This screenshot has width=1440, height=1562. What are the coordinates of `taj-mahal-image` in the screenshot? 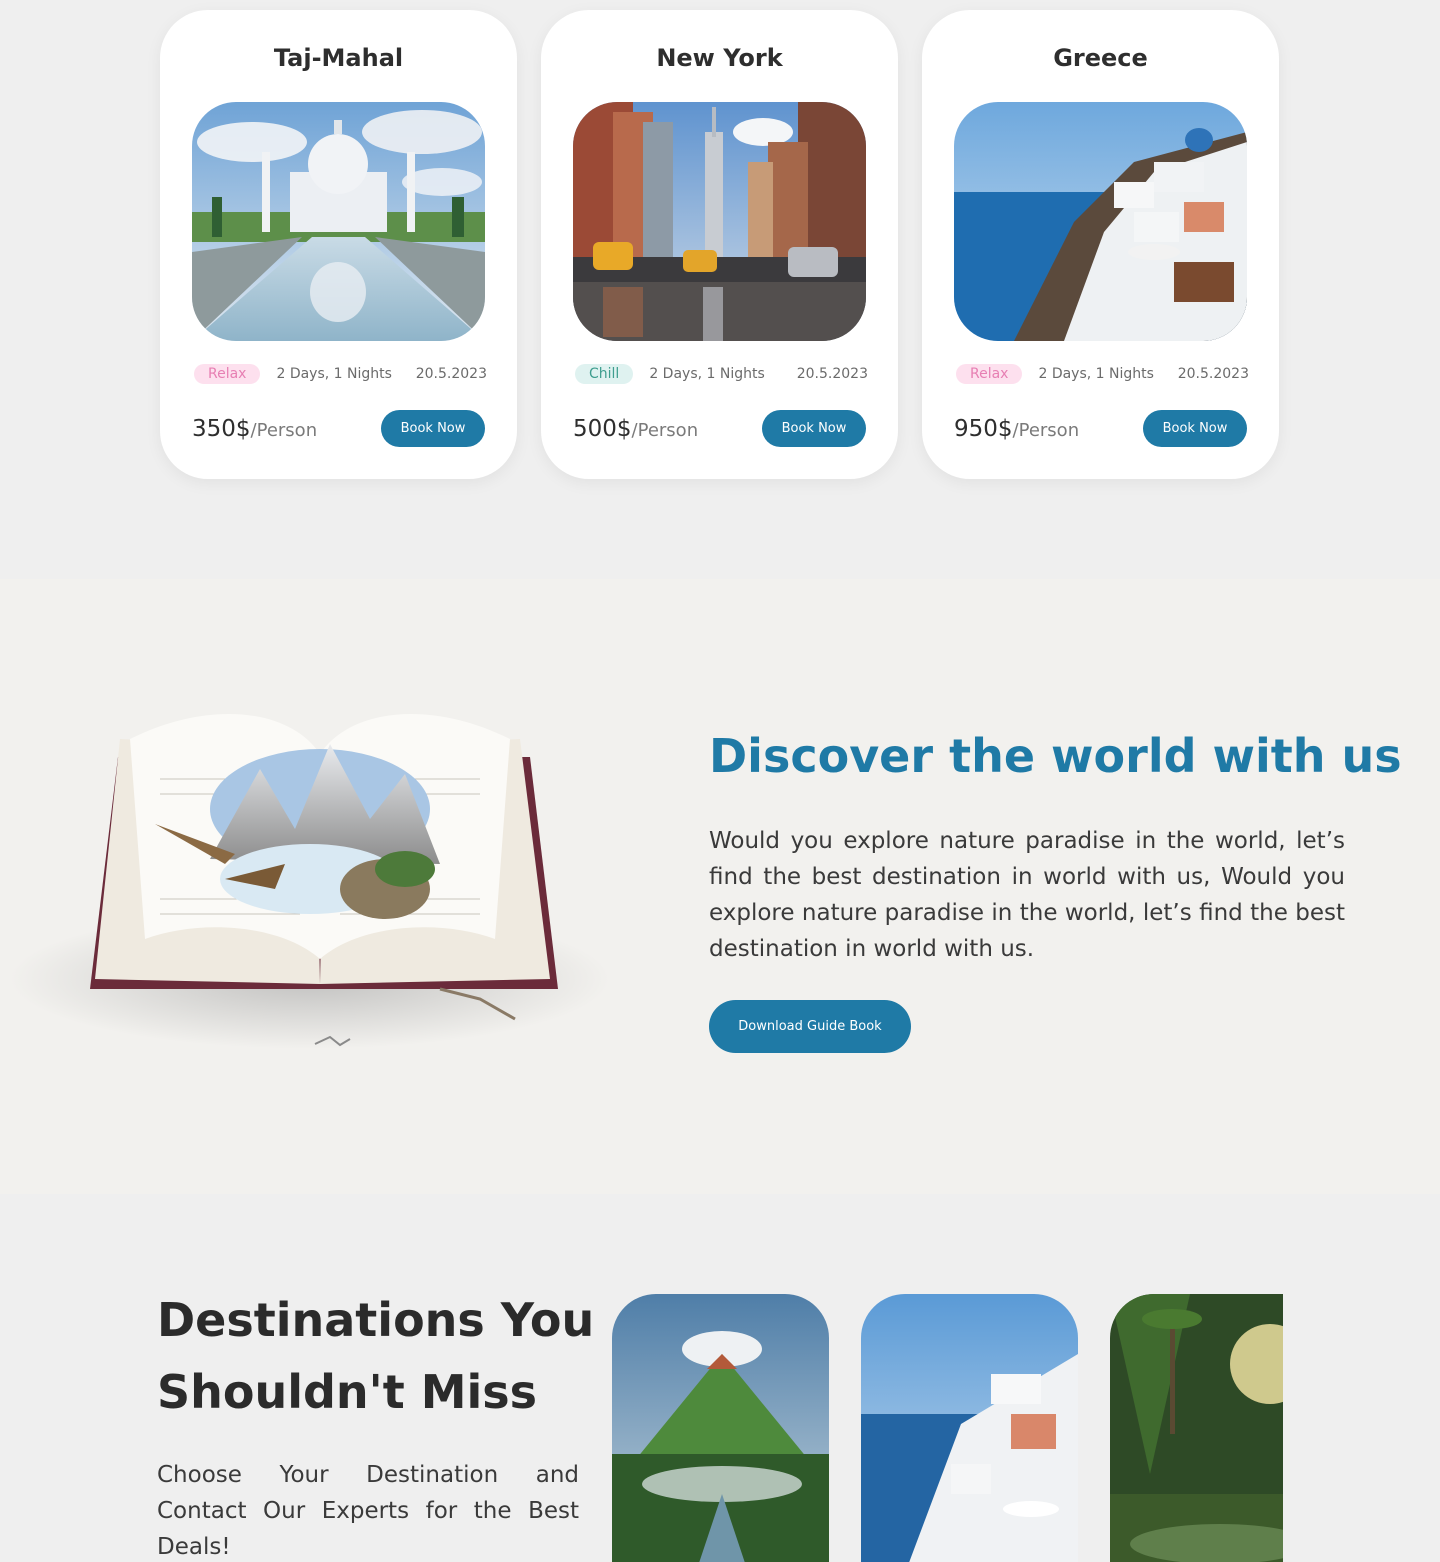 It's located at (338, 221).